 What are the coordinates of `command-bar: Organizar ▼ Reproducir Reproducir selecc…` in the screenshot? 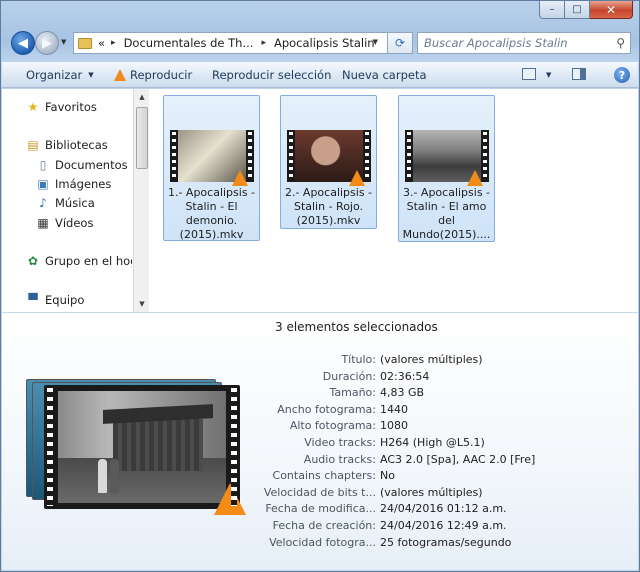 It's located at (320, 75).